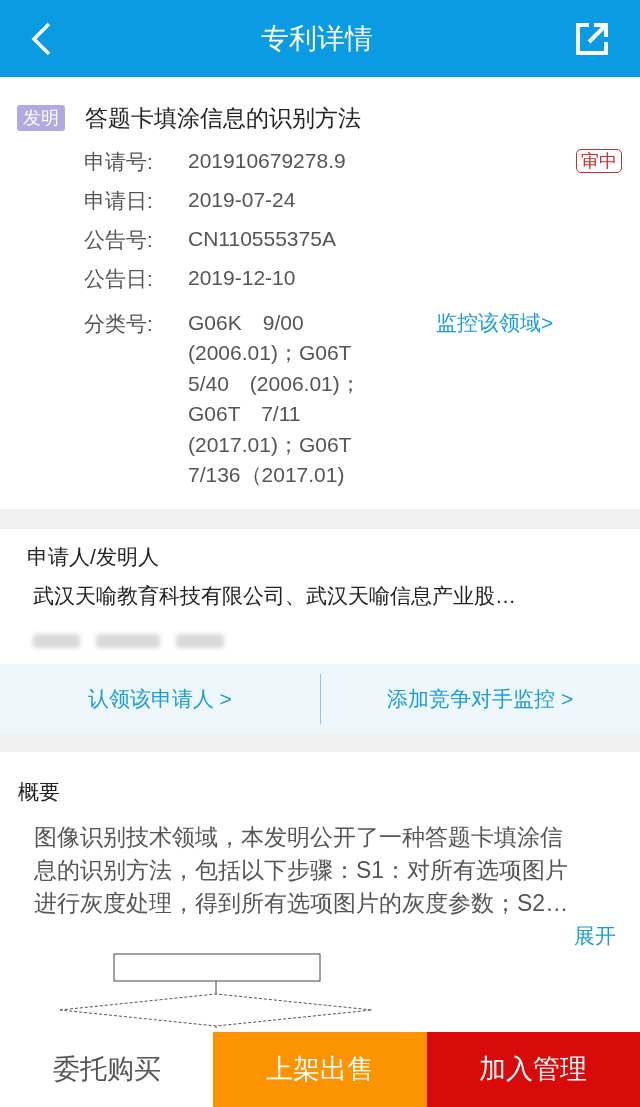 The image size is (640, 1107). I want to click on field-value: CN110555375A, so click(262, 238).